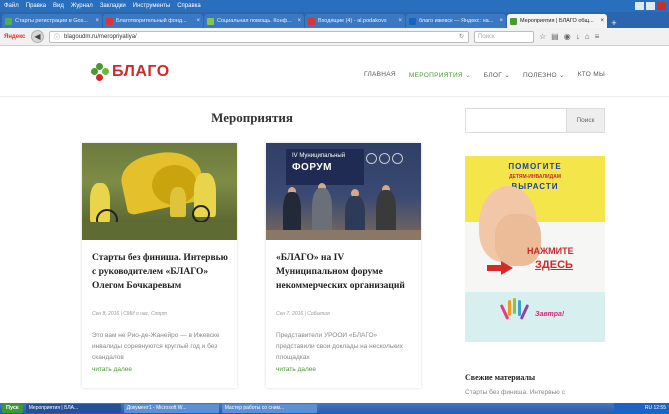 Image resolution: width=669 pixels, height=414 pixels. Describe the element at coordinates (189, 6) in the screenshot. I see `menu-help: Справка` at that location.